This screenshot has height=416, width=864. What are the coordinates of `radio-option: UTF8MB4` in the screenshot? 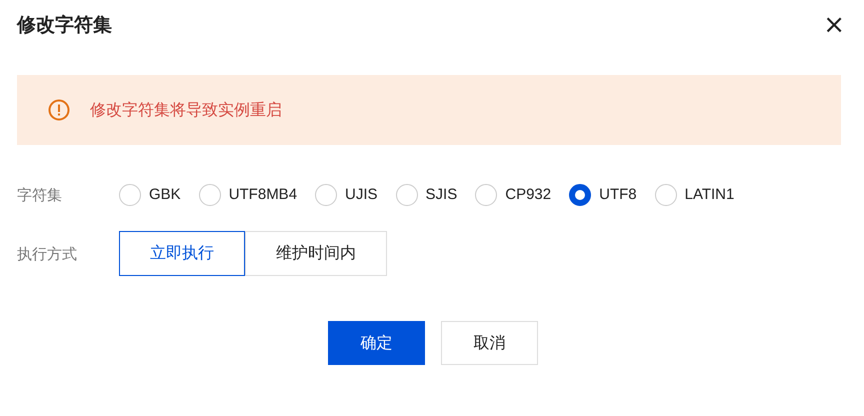 It's located at (248, 195).